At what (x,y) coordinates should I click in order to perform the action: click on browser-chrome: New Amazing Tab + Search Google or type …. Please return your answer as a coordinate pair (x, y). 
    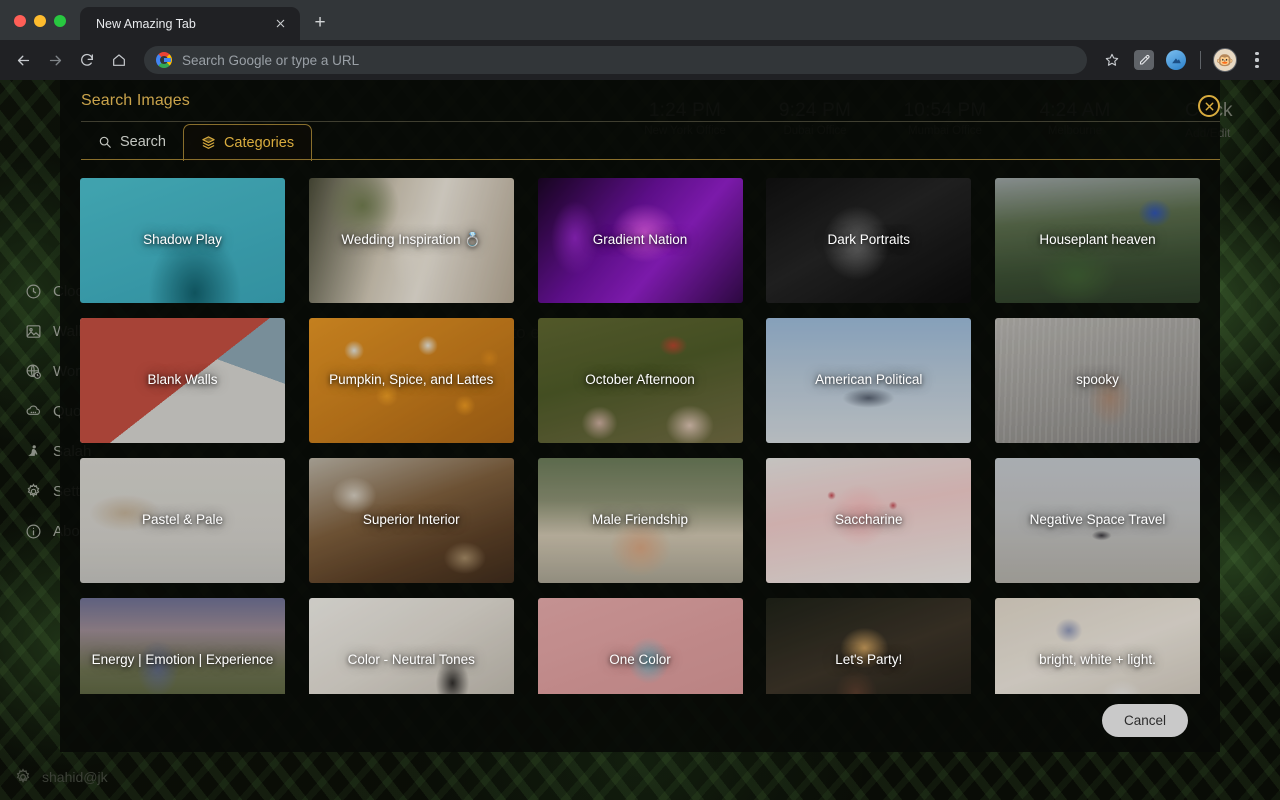
    Looking at the image, I should click on (640, 40).